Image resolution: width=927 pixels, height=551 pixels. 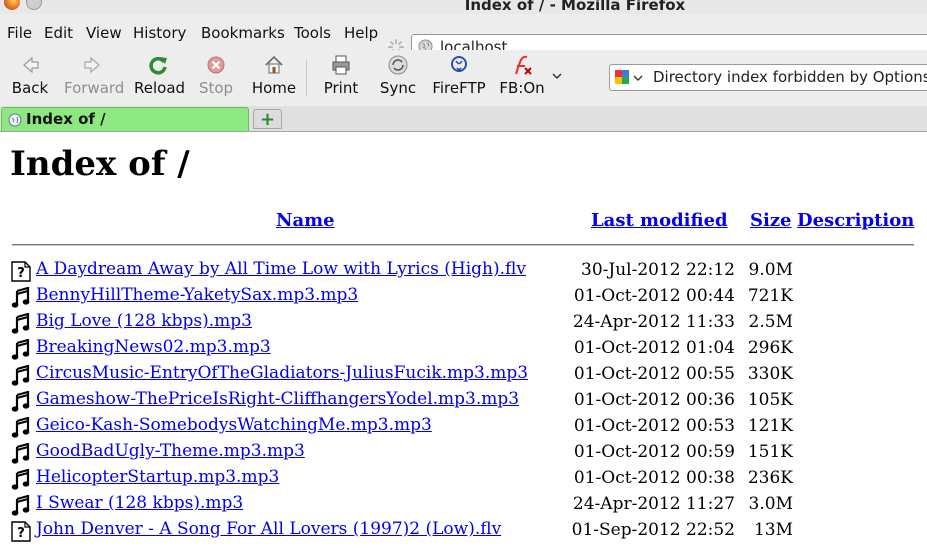 I want to click on file-size: 151K, so click(x=770, y=452).